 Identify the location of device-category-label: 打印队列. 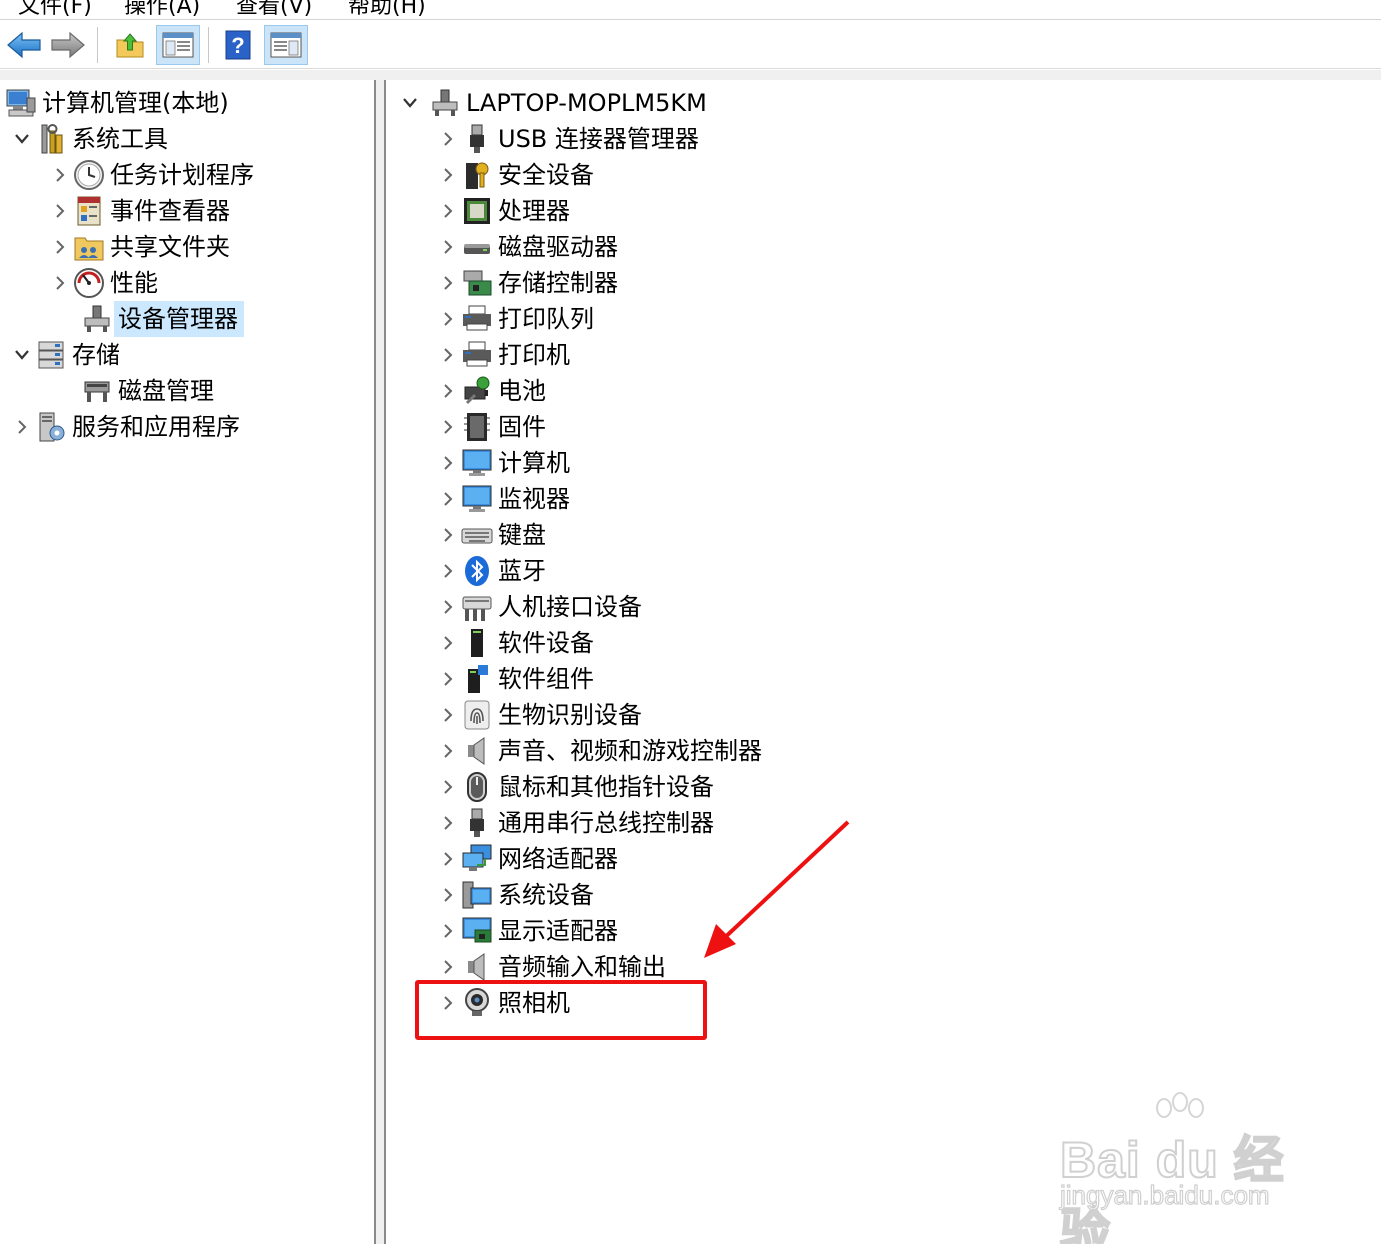
(546, 319).